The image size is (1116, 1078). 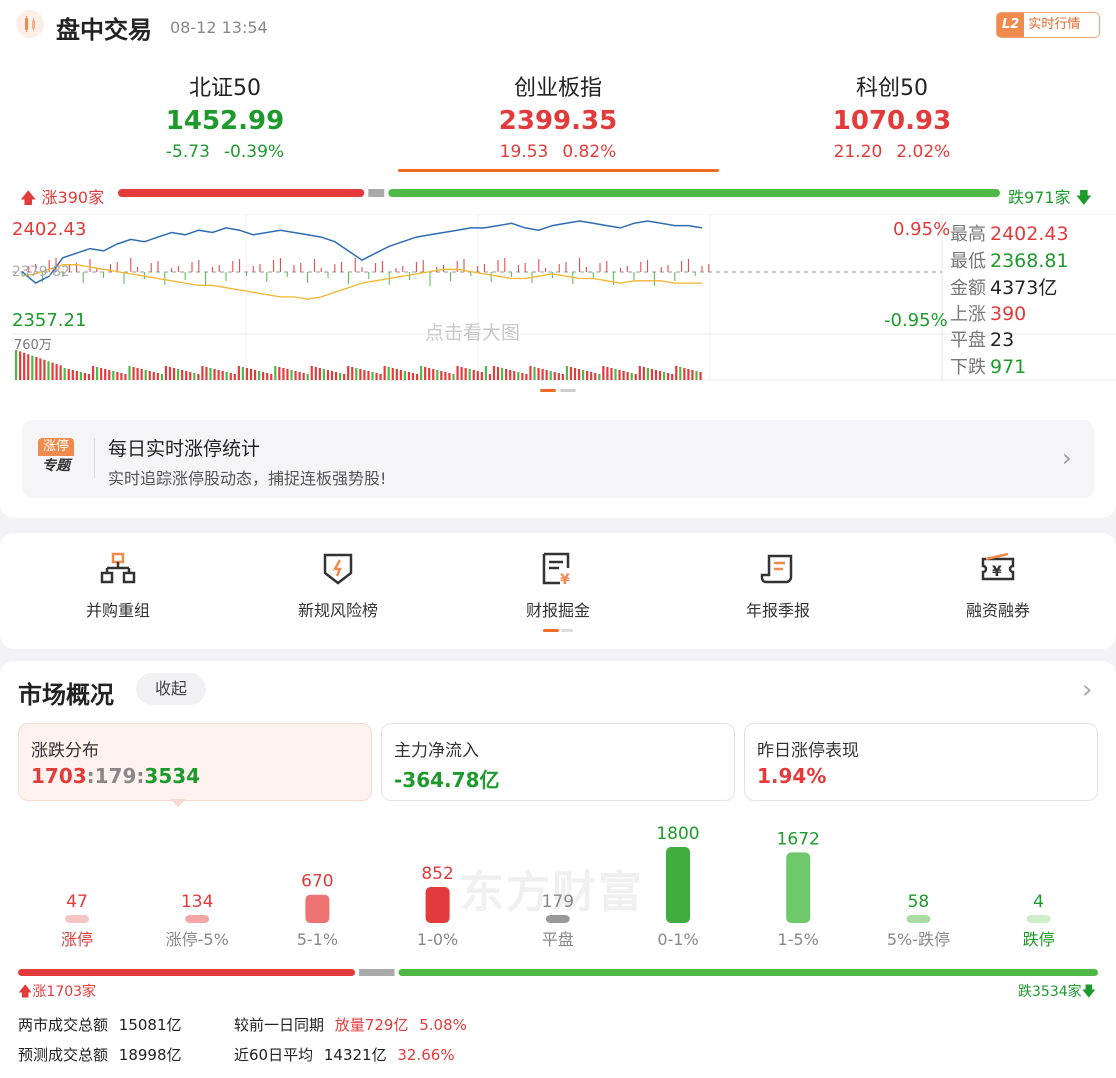 What do you see at coordinates (1084, 197) in the screenshot?
I see `arrow-down-icon: 🡇` at bounding box center [1084, 197].